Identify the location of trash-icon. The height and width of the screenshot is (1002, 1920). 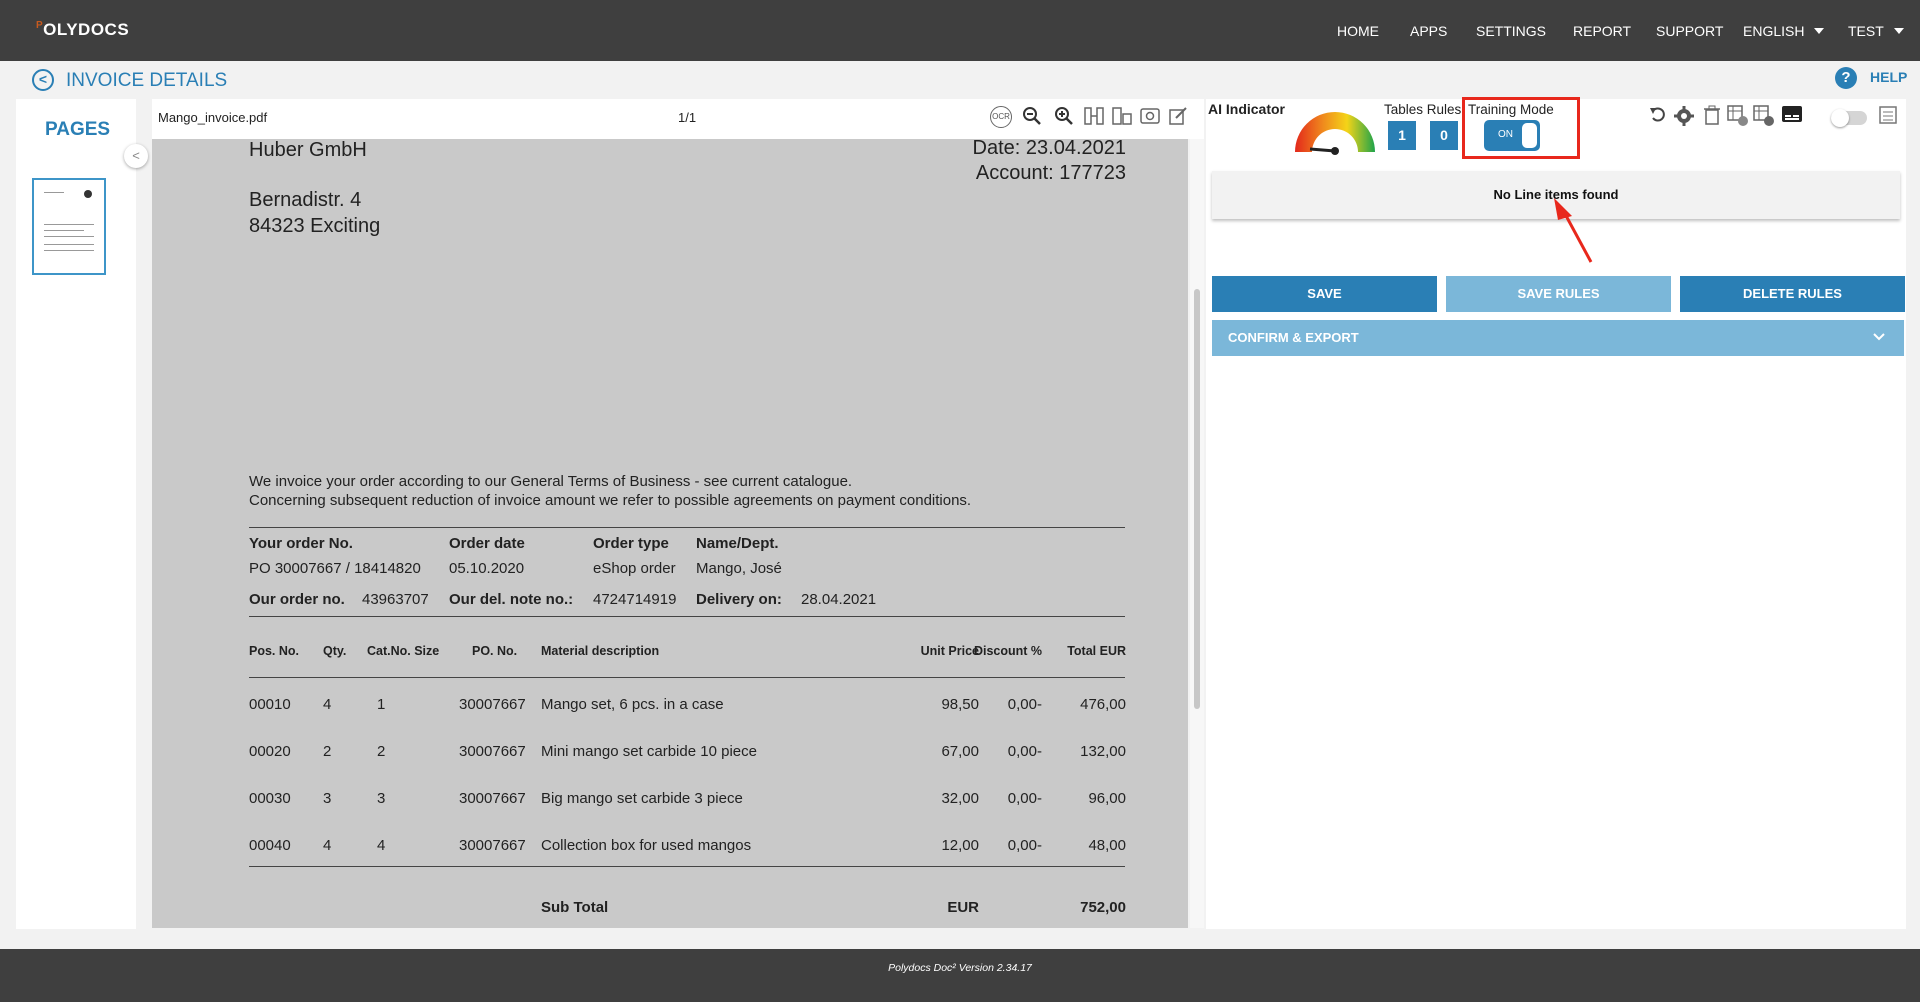
(1712, 117).